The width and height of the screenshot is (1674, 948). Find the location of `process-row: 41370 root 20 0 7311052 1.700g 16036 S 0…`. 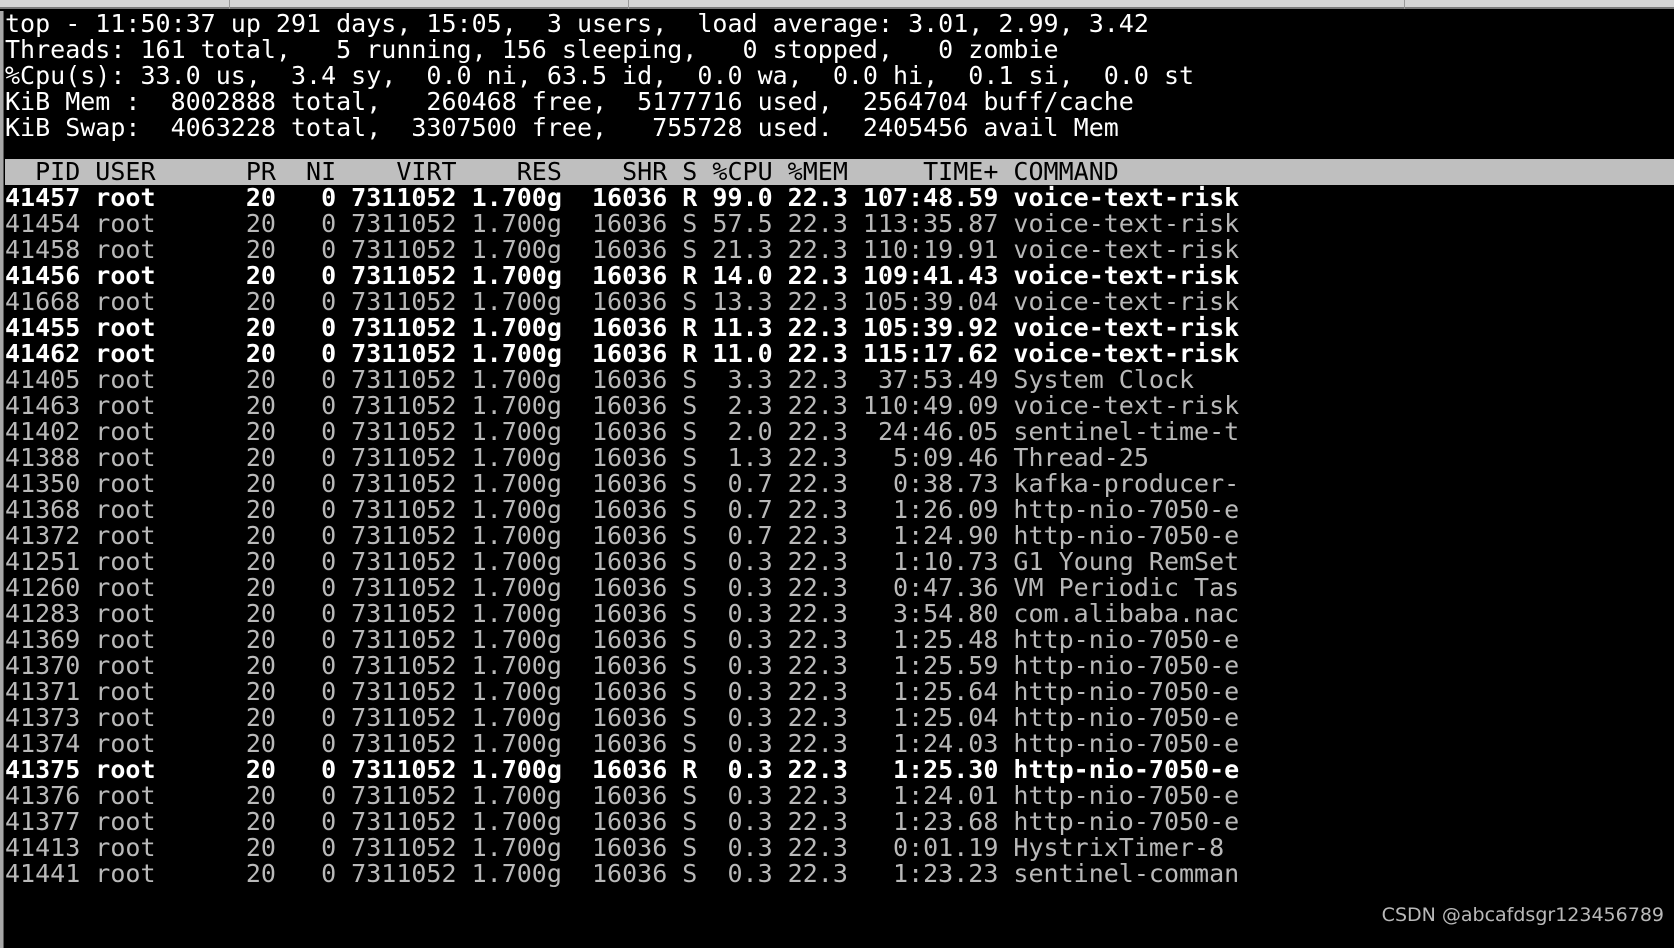

process-row: 41370 root 20 0 7311052 1.700g 16036 S 0… is located at coordinates (839, 666).